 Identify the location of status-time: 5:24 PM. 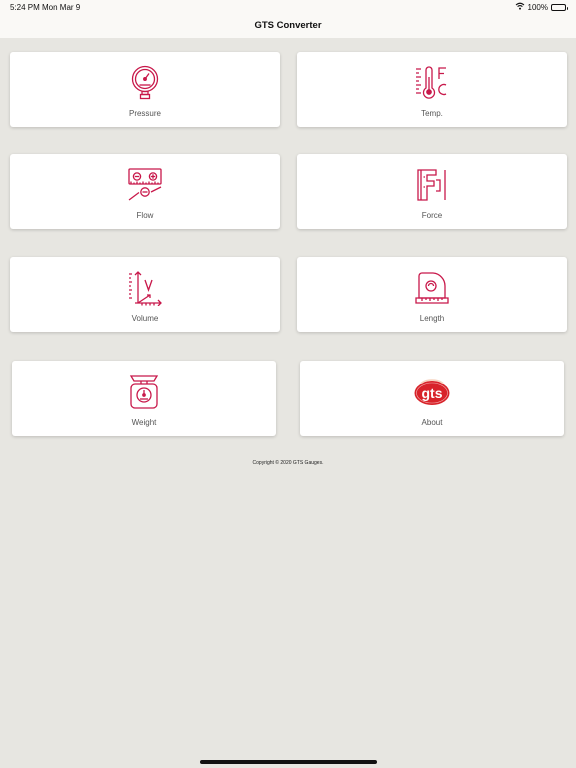
(25, 7).